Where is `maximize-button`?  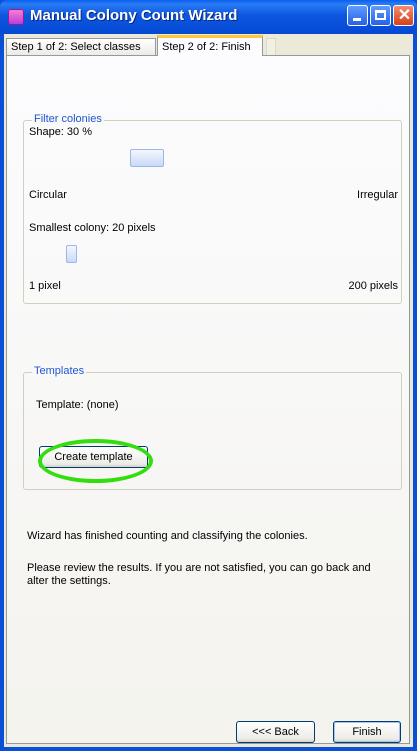 maximize-button is located at coordinates (380, 15).